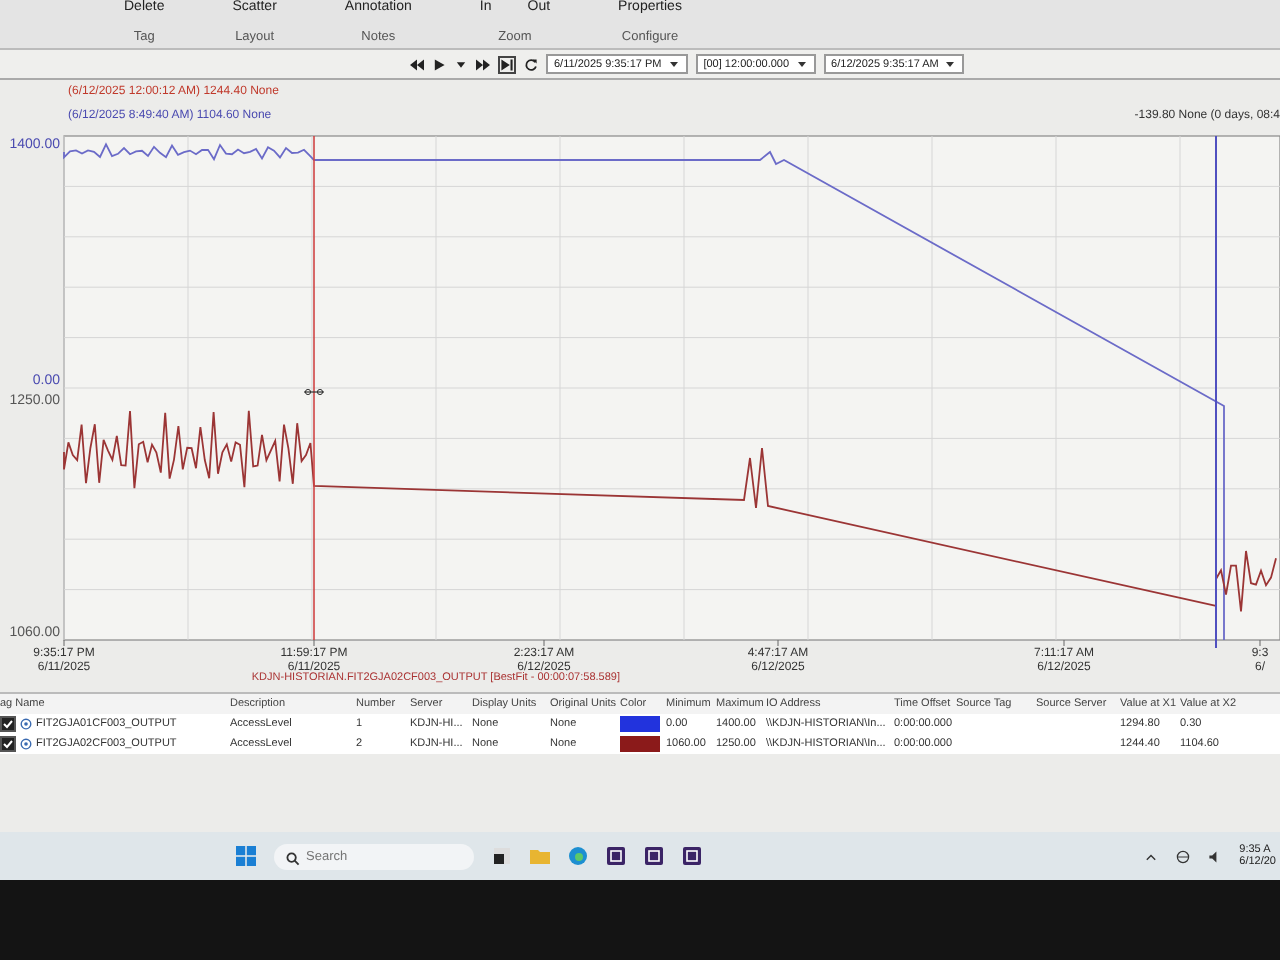  Describe the element at coordinates (293, 858) in the screenshot. I see `search-icon` at that location.